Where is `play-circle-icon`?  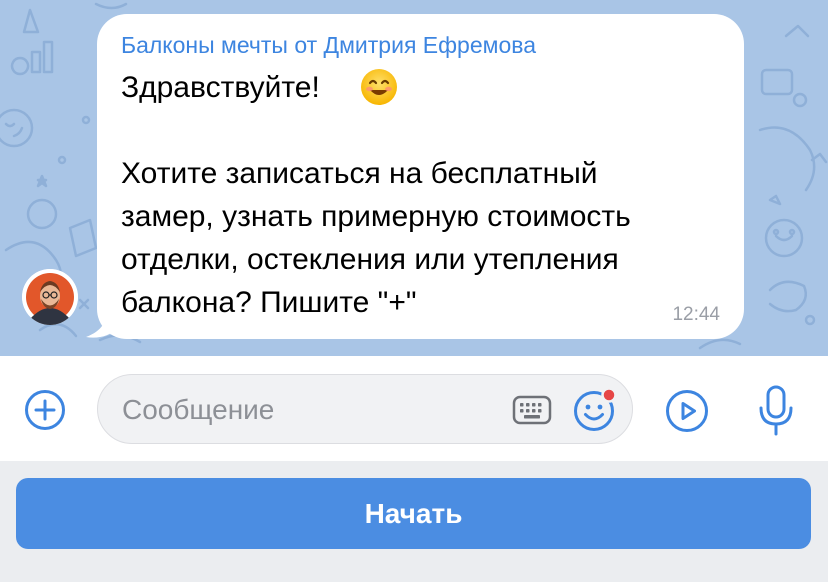 play-circle-icon is located at coordinates (687, 413).